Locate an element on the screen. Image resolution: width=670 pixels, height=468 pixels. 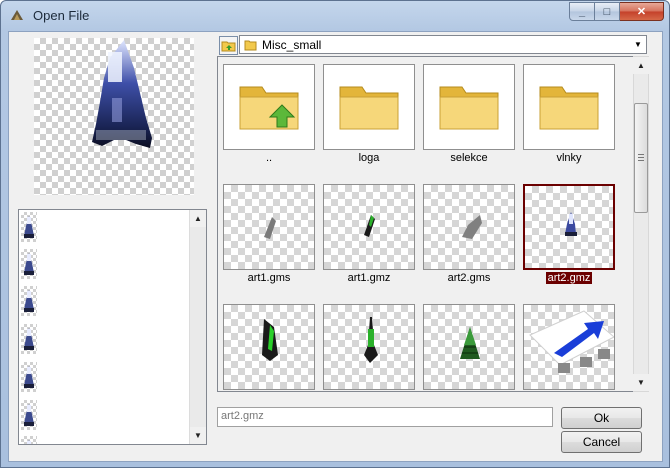
filename-field: art2.gmz is located at coordinates (385, 417).